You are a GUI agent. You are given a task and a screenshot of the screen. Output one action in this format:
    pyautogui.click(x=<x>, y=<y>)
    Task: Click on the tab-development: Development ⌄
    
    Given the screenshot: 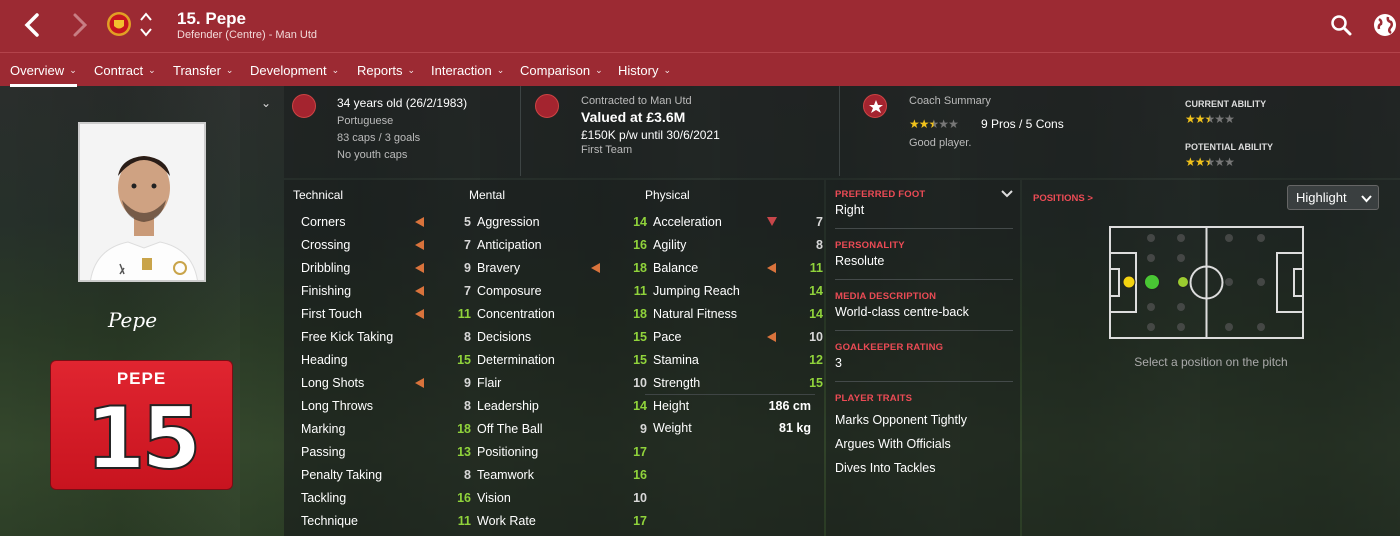 What is the action you would take?
    pyautogui.click(x=294, y=70)
    